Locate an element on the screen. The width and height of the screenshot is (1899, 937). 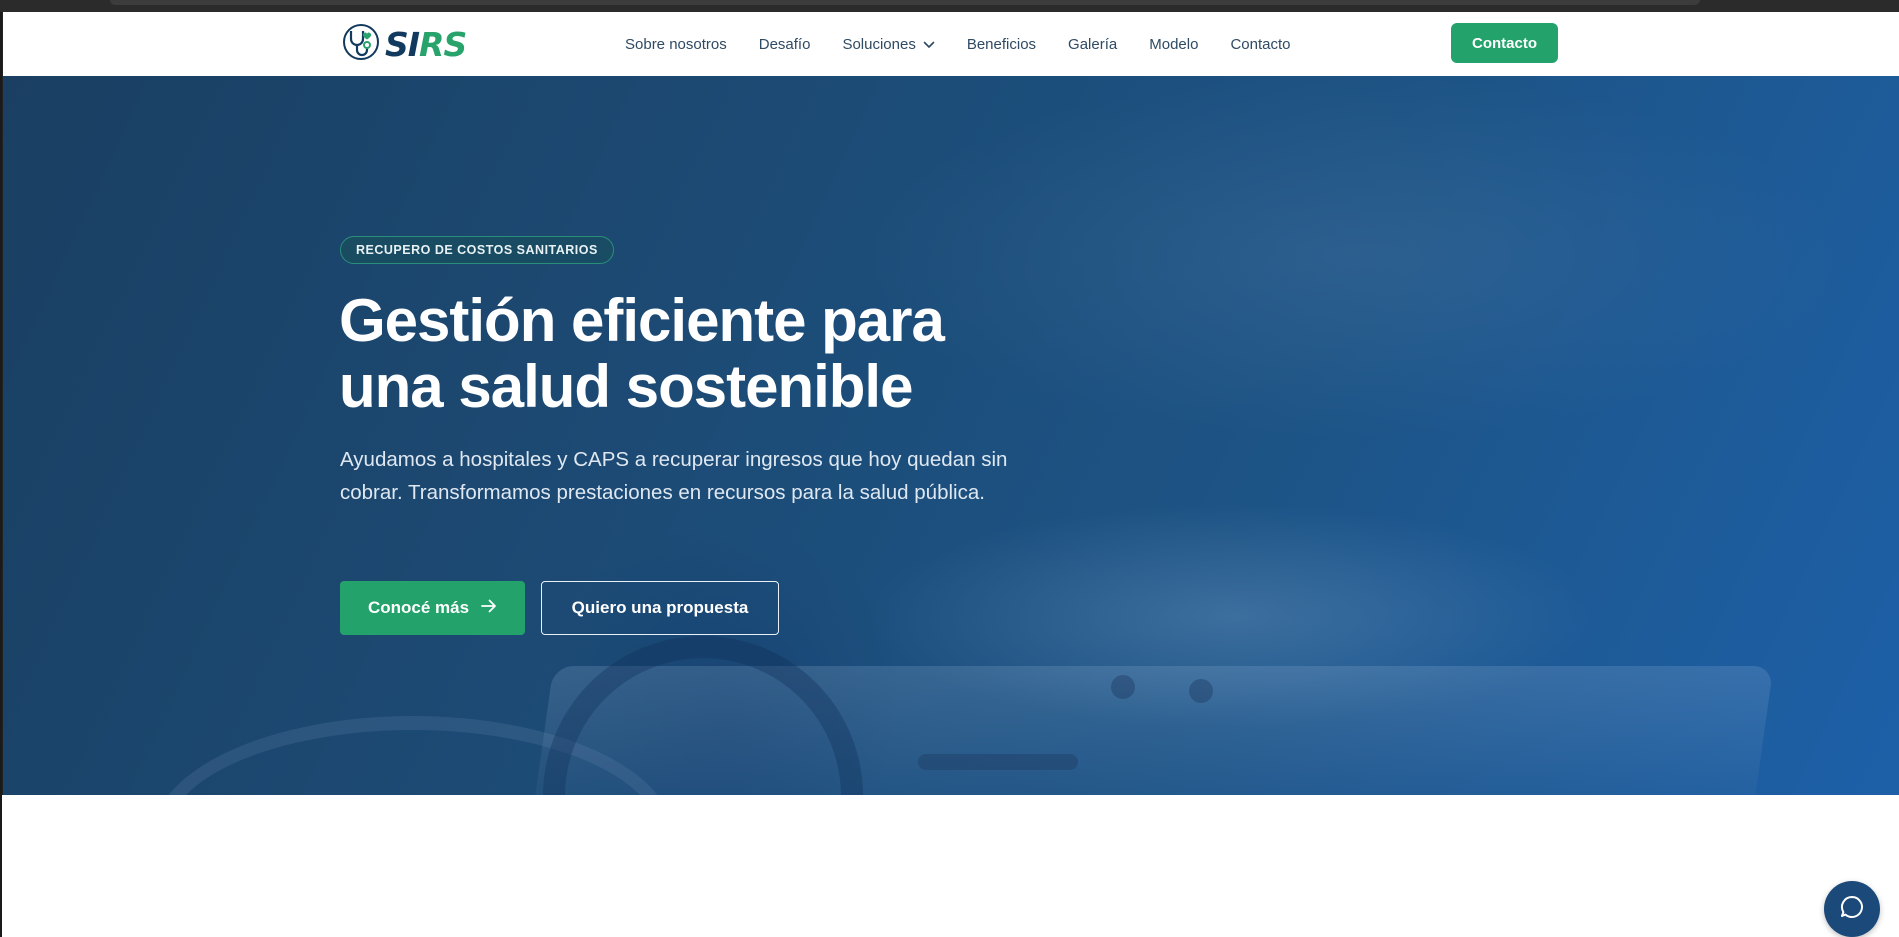
chat-widget-button is located at coordinates (1852, 909).